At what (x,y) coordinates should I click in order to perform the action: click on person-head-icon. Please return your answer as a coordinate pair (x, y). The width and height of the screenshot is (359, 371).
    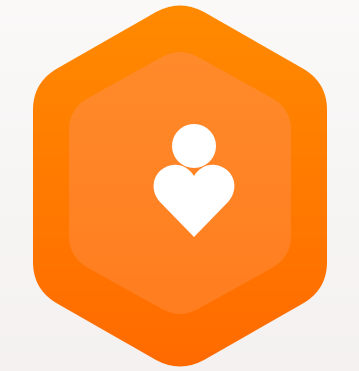
    Looking at the image, I should click on (194, 146).